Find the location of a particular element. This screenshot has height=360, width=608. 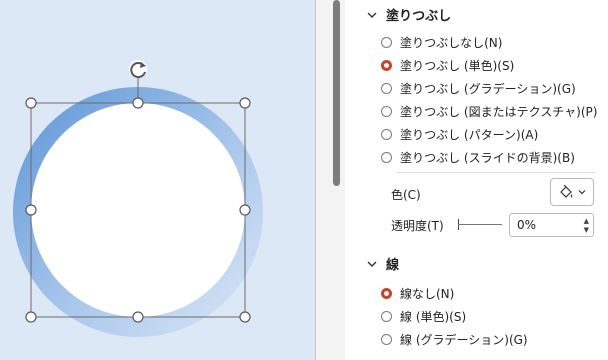

fill-option-label: 塗りつぶしなし(N) is located at coordinates (451, 42).